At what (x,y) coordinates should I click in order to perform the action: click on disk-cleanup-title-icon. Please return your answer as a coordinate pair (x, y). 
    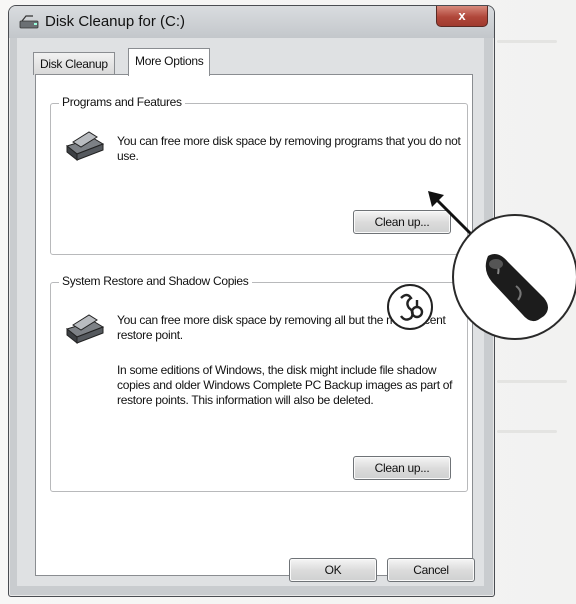
    Looking at the image, I should click on (29, 22).